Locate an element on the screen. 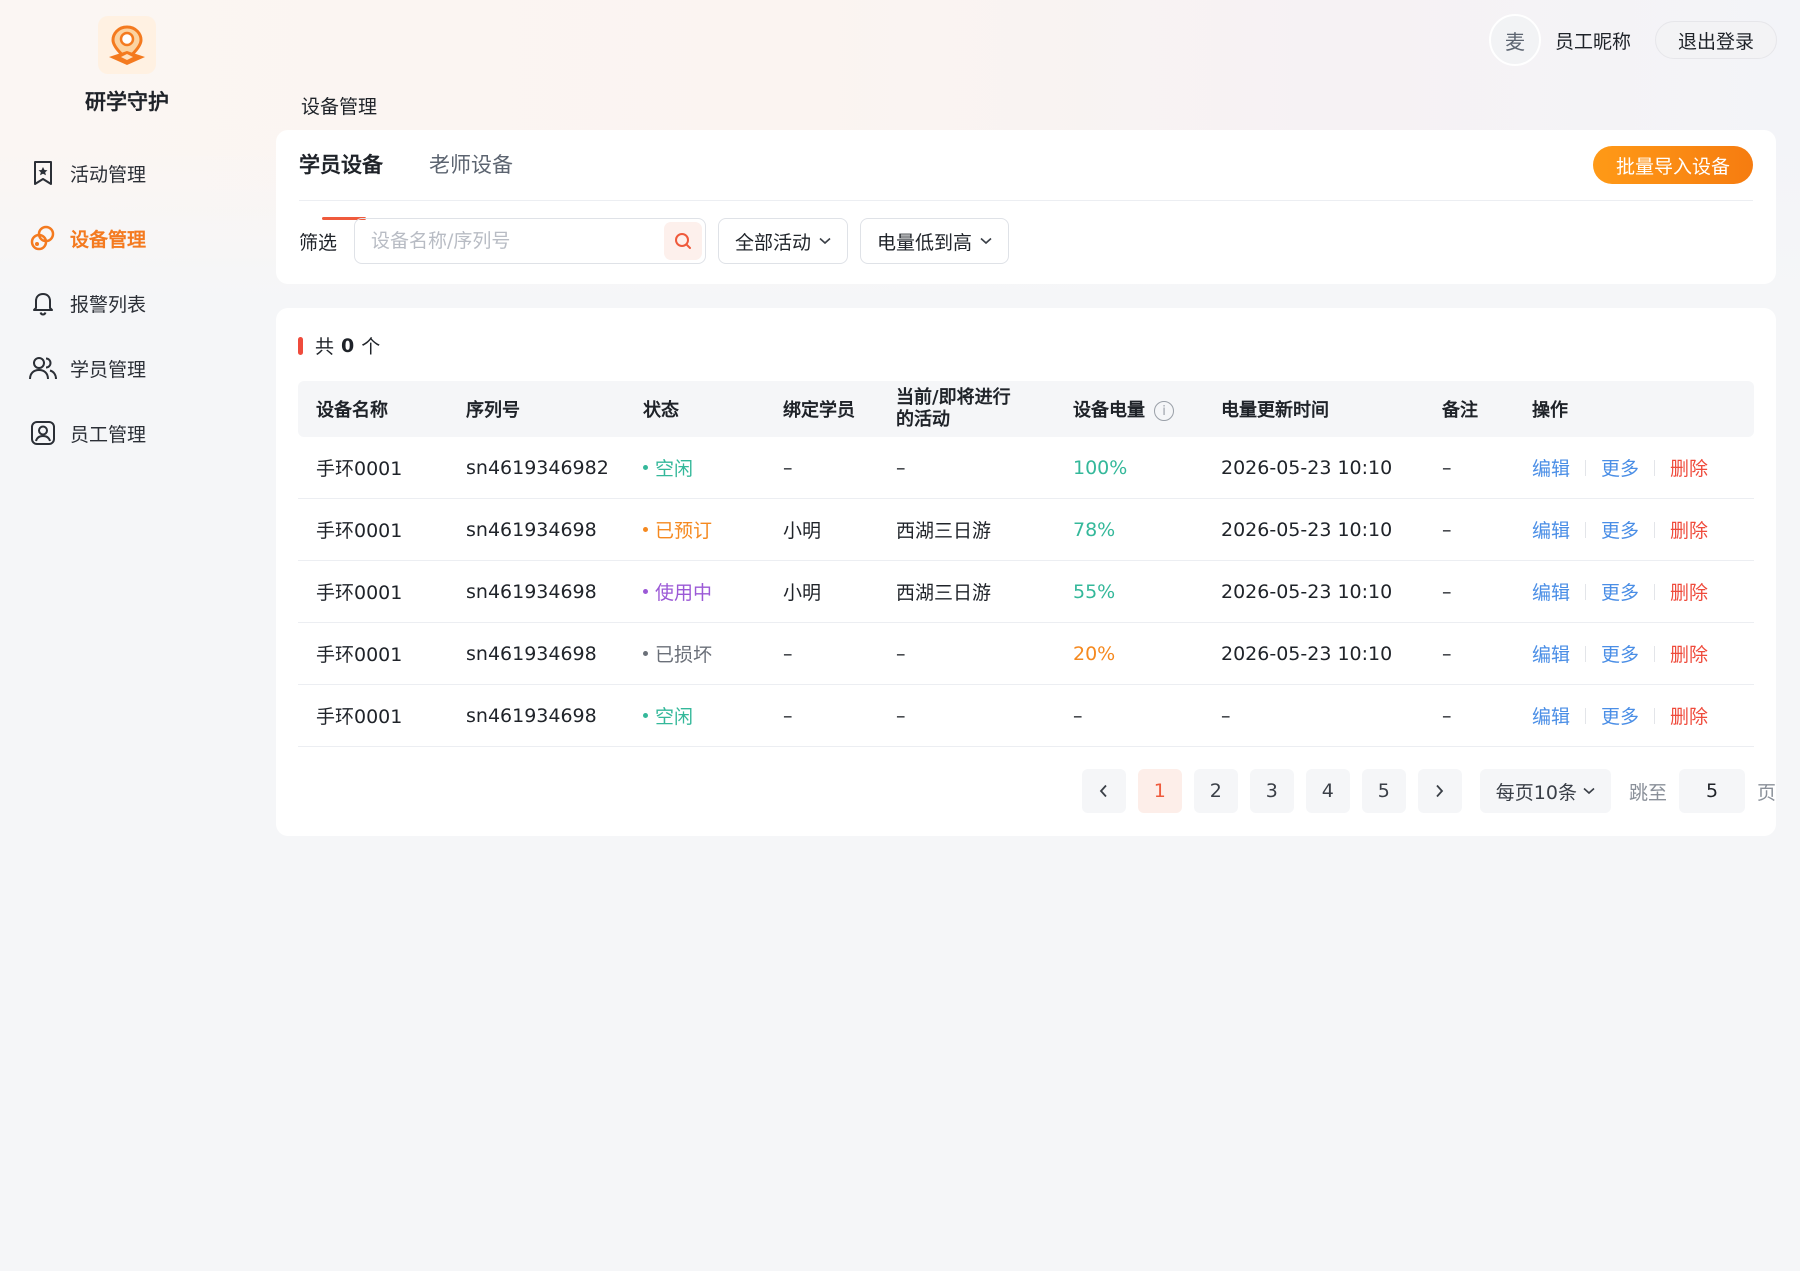 This screenshot has height=1271, width=1800. serial-cell: sn4619346982 is located at coordinates (537, 467).